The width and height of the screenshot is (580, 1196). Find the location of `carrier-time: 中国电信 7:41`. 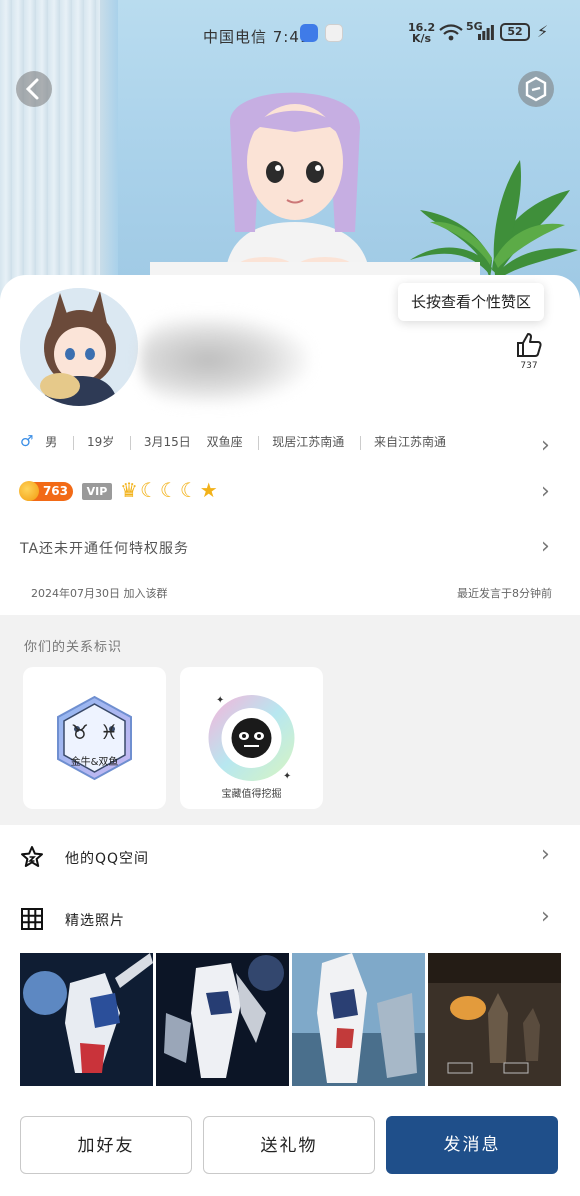

carrier-time: 中国电信 7:41 is located at coordinates (257, 37).